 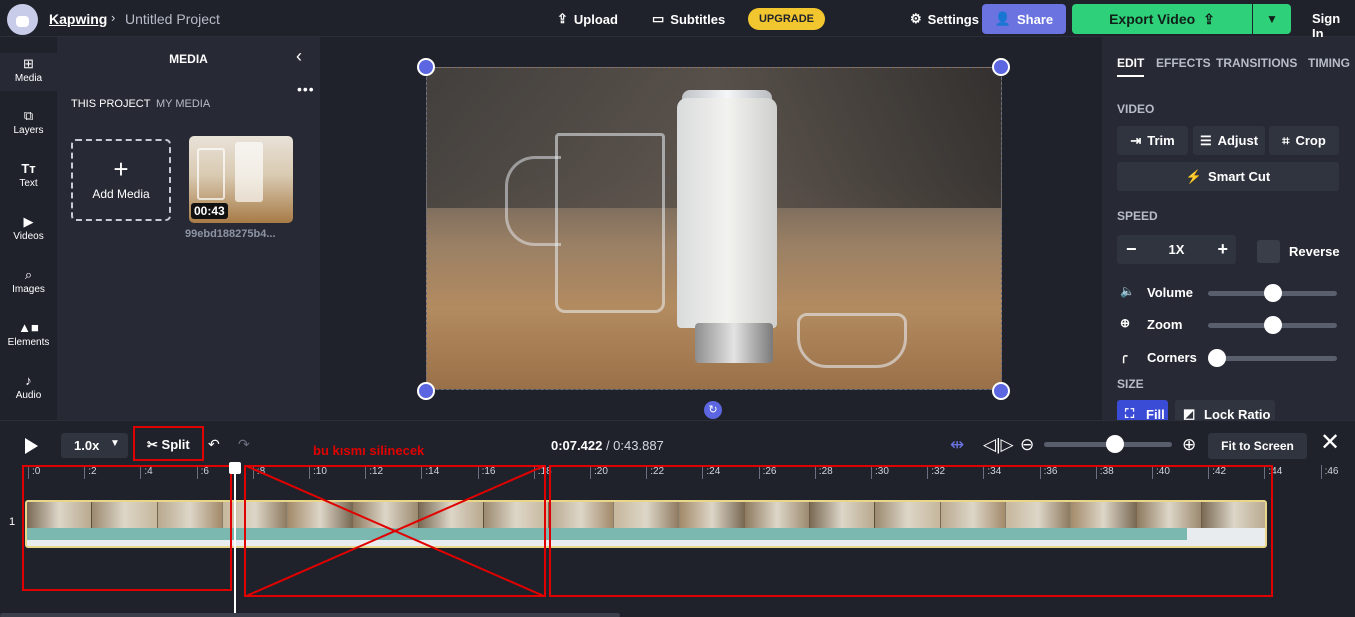 What do you see at coordinates (28, 342) in the screenshot?
I see `rail-label: Elements` at bounding box center [28, 342].